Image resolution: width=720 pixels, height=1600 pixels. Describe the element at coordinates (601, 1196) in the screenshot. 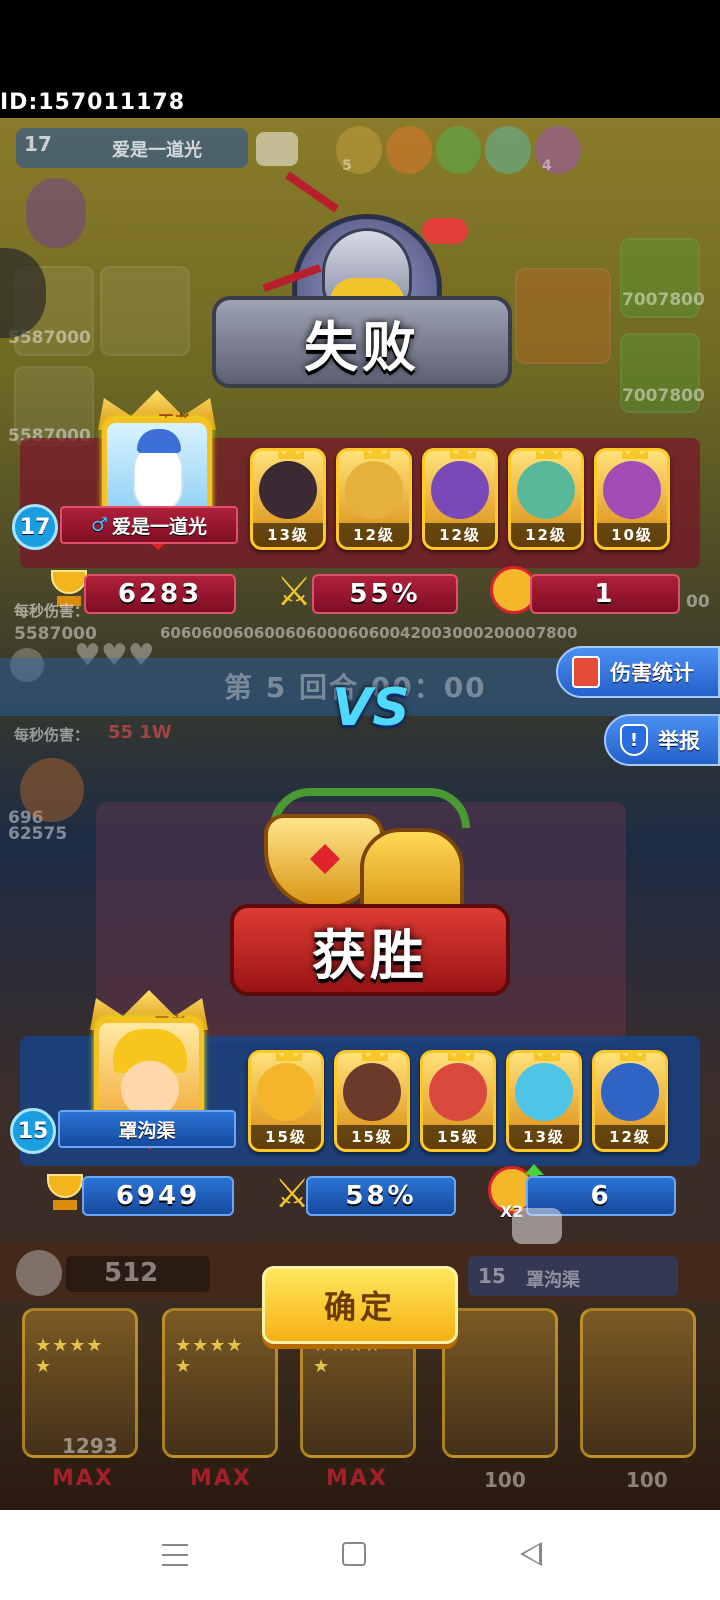

I see `victory-fist-value: 6` at that location.